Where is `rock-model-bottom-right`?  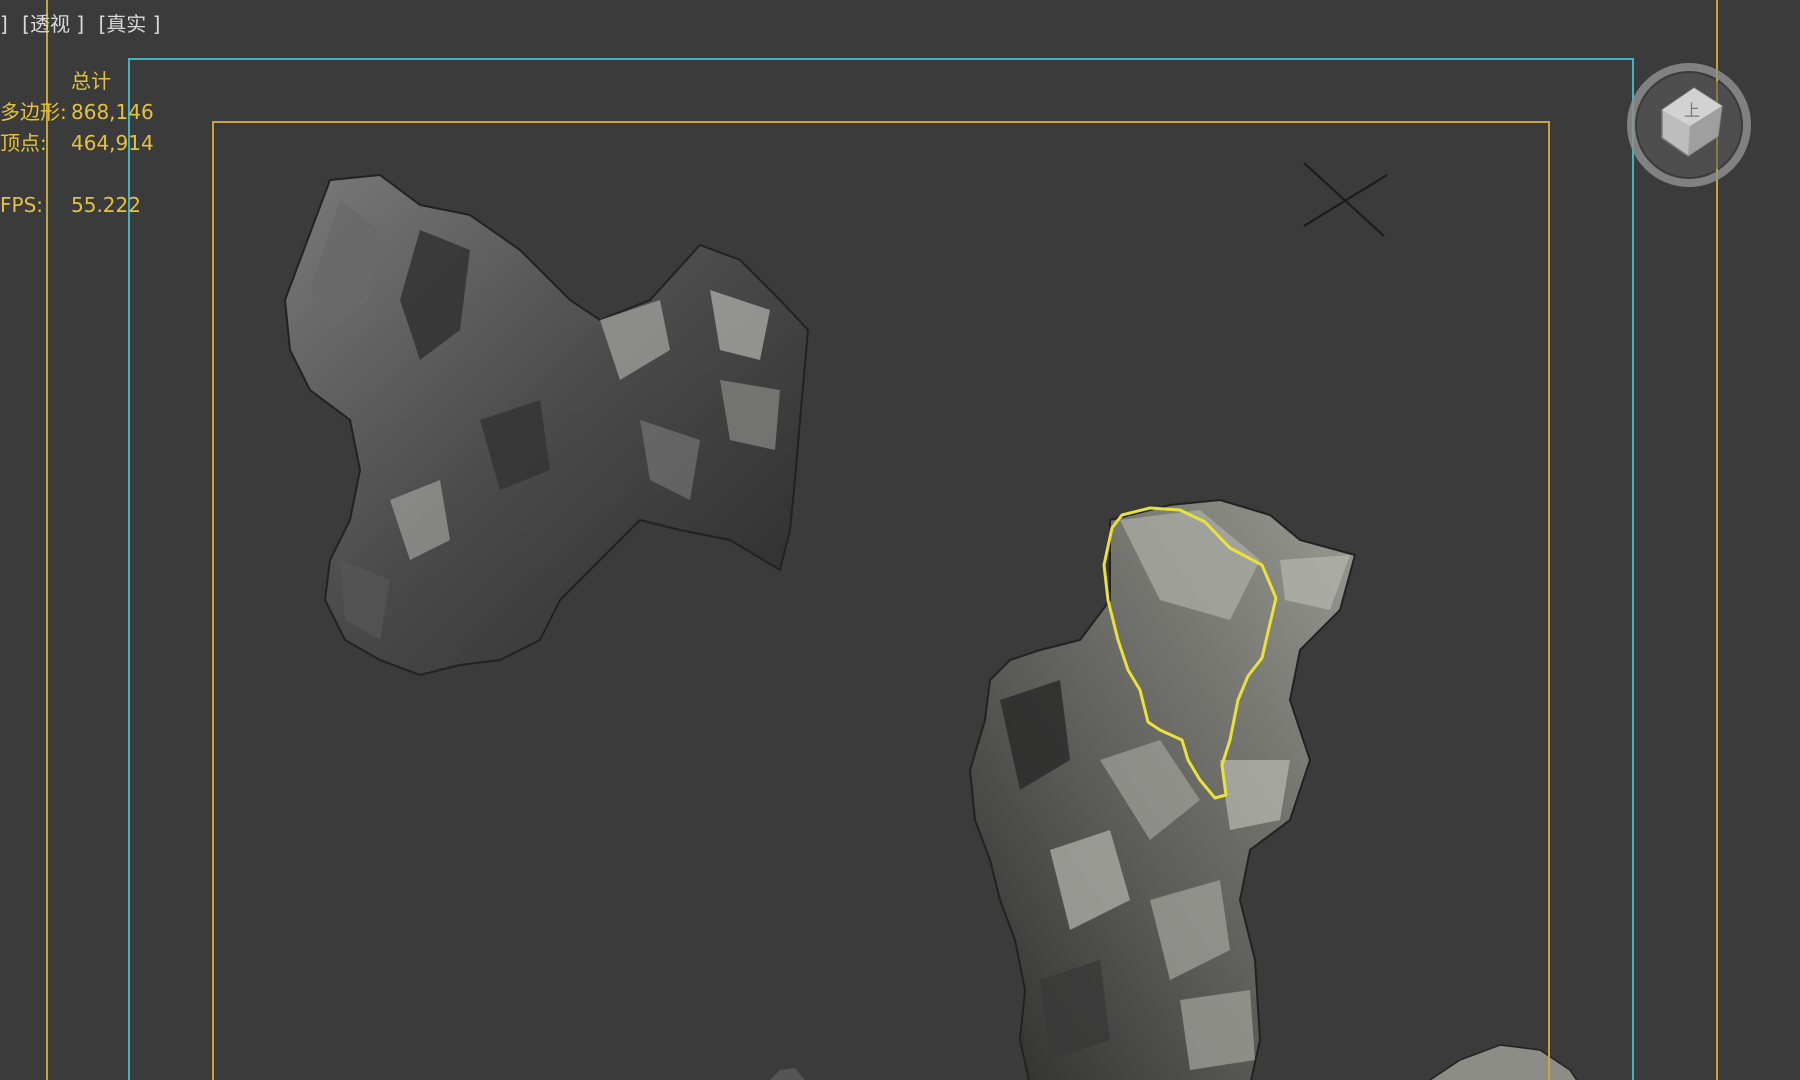 rock-model-bottom-right is located at coordinates (1502, 1062).